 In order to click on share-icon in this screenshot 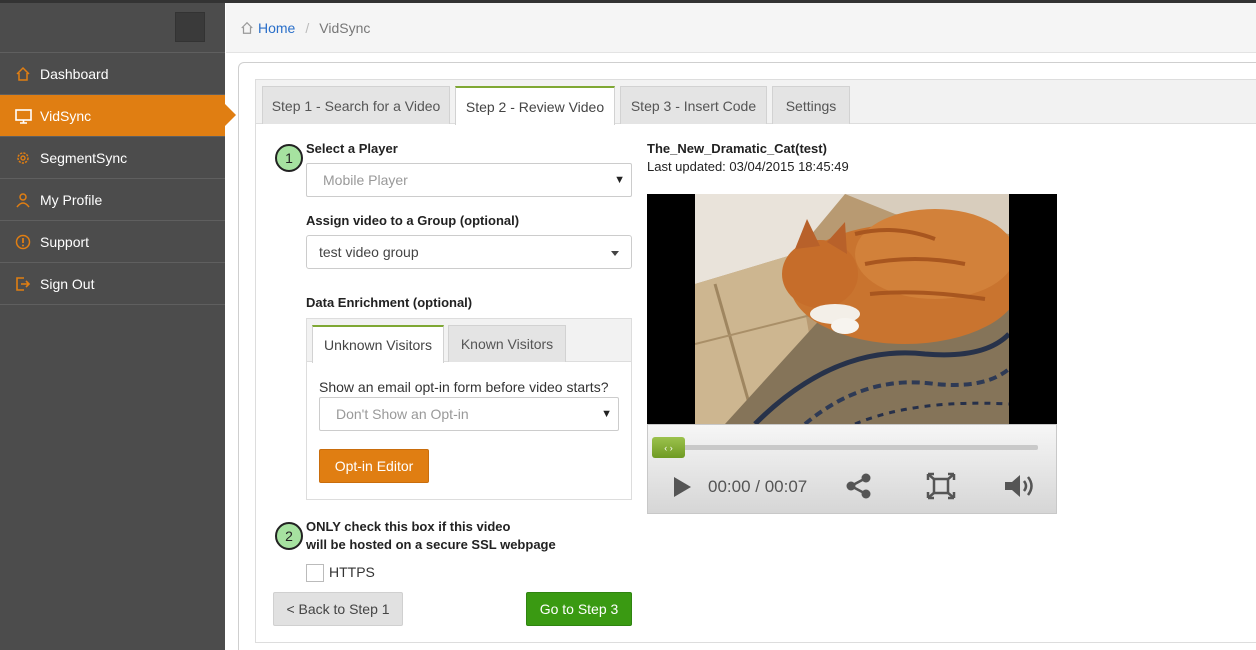, I will do `click(859, 486)`.